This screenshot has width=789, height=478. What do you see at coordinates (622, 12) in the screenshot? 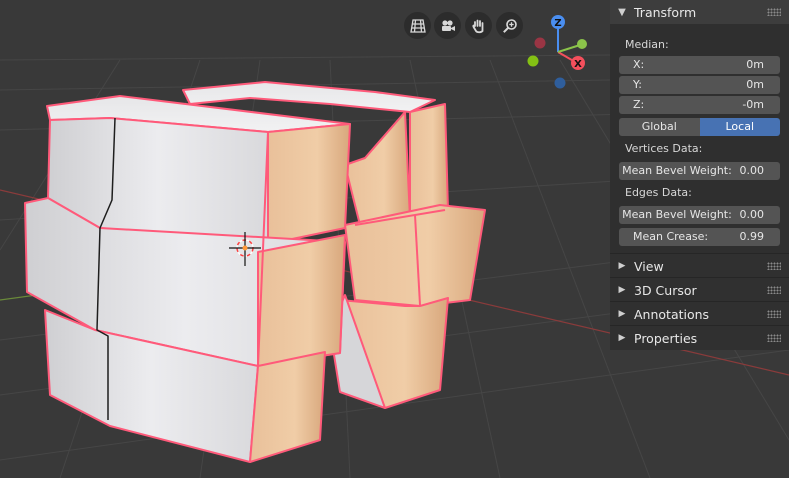
I see `collapse-arrow-icon: ▼` at bounding box center [622, 12].